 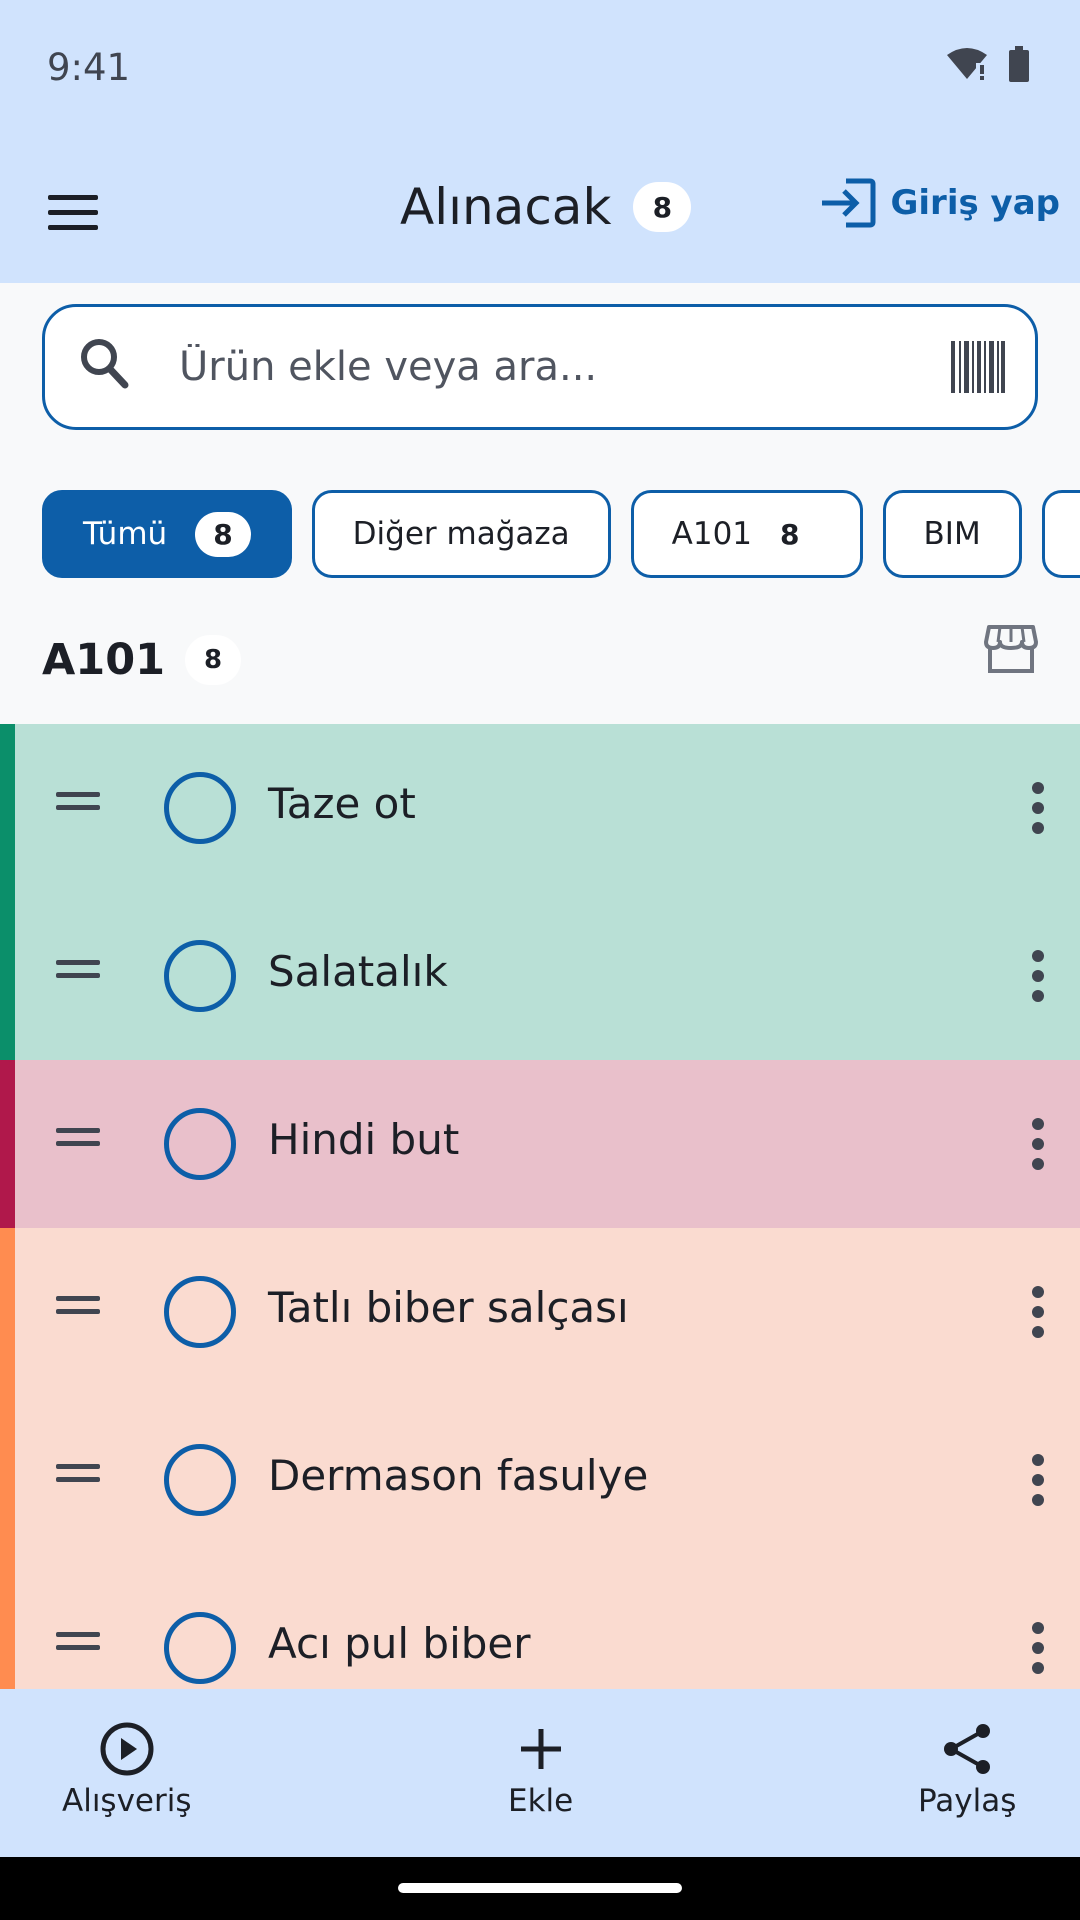 I want to click on item-label: Tatlı biber salçası, so click(x=448, y=1307).